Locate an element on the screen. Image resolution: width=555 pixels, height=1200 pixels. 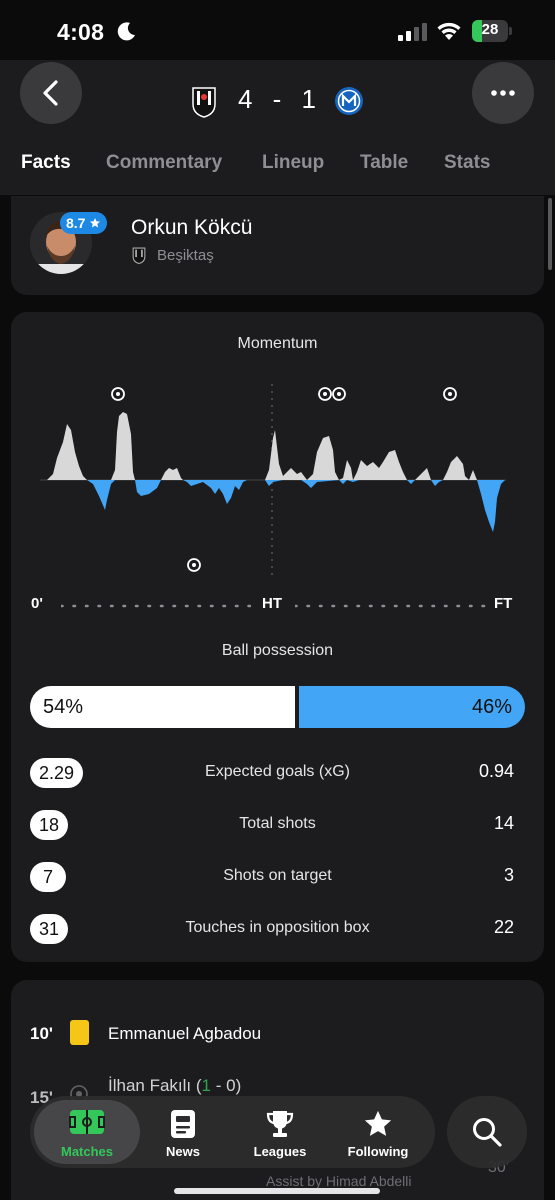
tab-facts: Facts is located at coordinates (46, 163).